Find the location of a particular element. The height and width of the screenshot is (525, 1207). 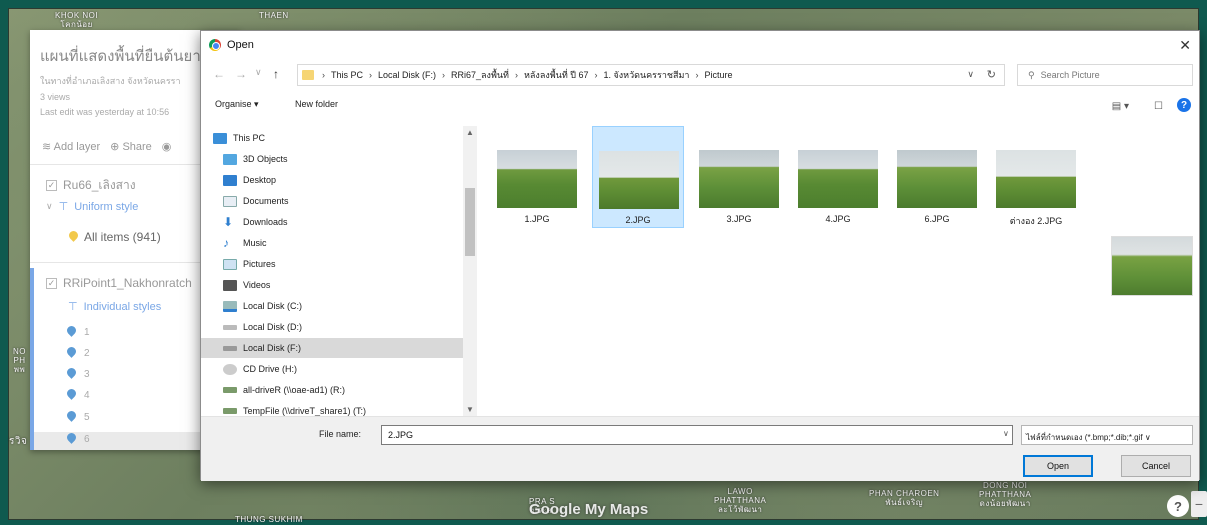

nav-item-local-disk-c: Local Disk (C:) is located at coordinates (262, 306).